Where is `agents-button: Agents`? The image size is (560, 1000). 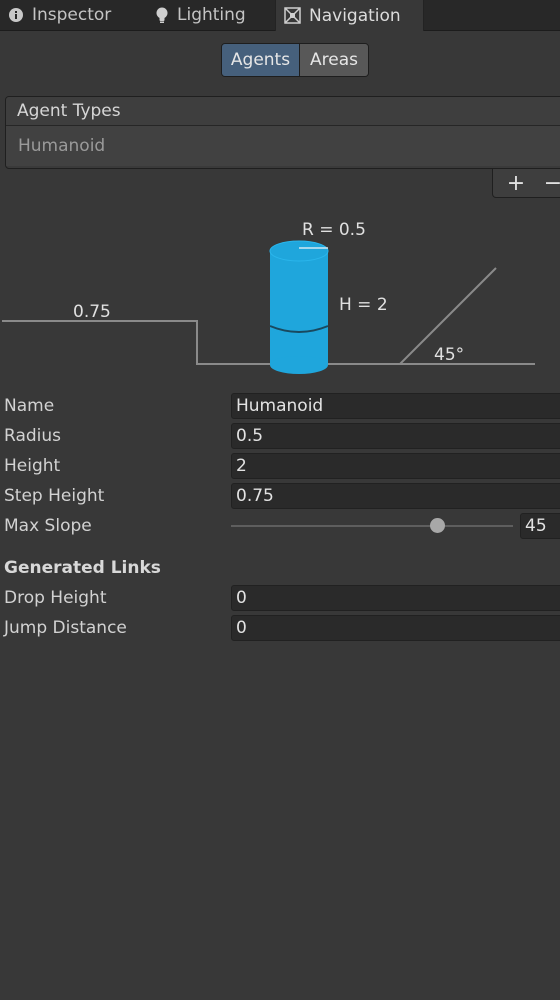 agents-button: Agents is located at coordinates (261, 60).